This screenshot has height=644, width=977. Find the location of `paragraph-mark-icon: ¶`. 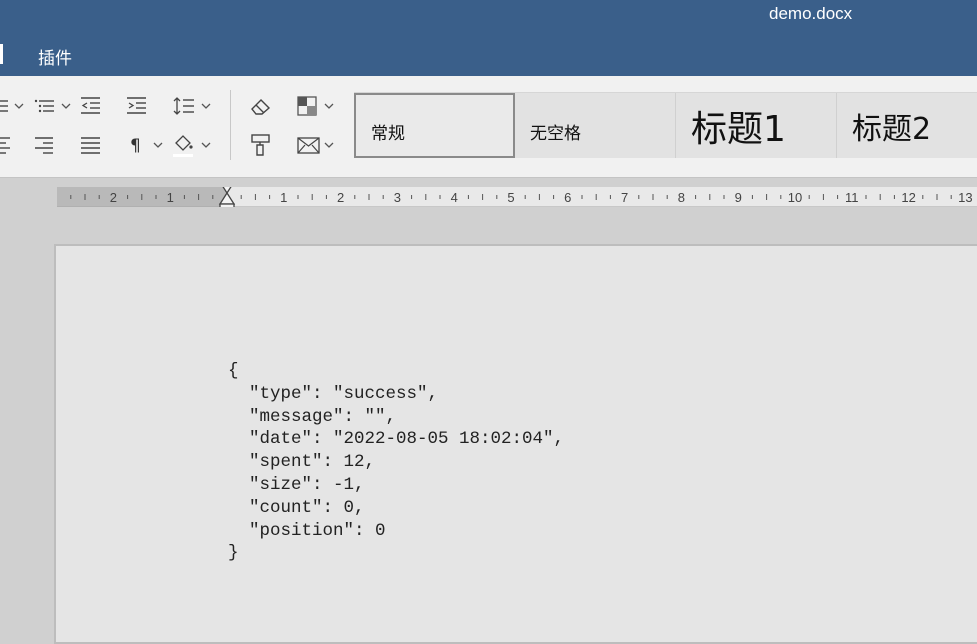

paragraph-mark-icon: ¶ is located at coordinates (146, 146).